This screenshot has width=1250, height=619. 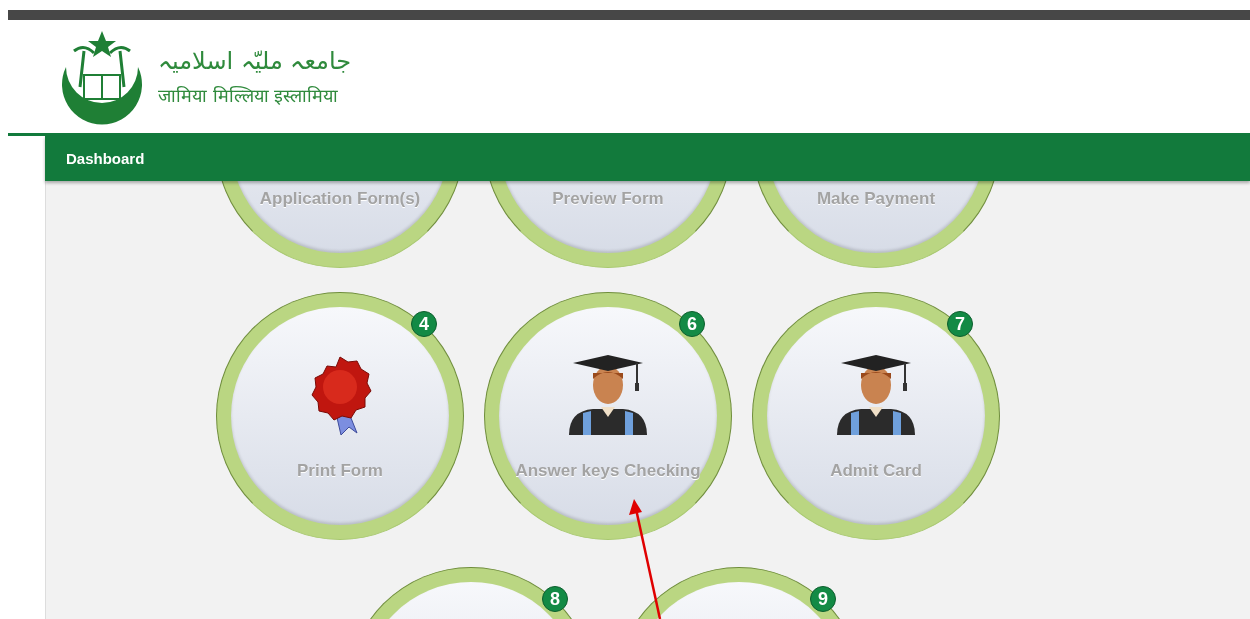 What do you see at coordinates (424, 324) in the screenshot?
I see `step-badge: 4` at bounding box center [424, 324].